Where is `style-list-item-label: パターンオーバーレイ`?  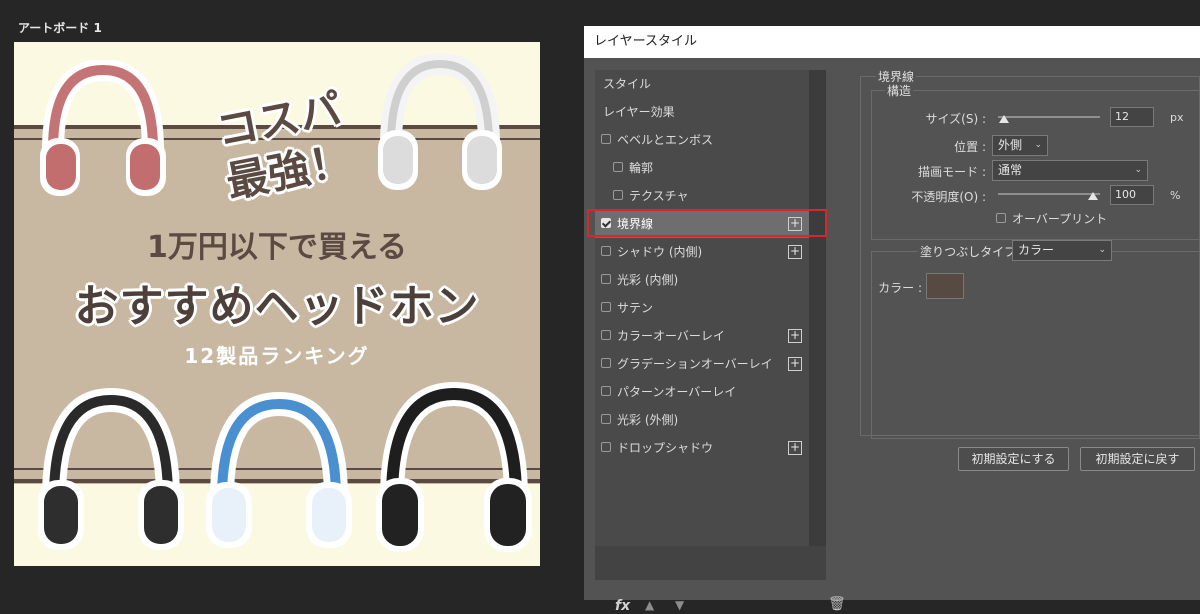
style-list-item-label: パターンオーバーレイ is located at coordinates (677, 392).